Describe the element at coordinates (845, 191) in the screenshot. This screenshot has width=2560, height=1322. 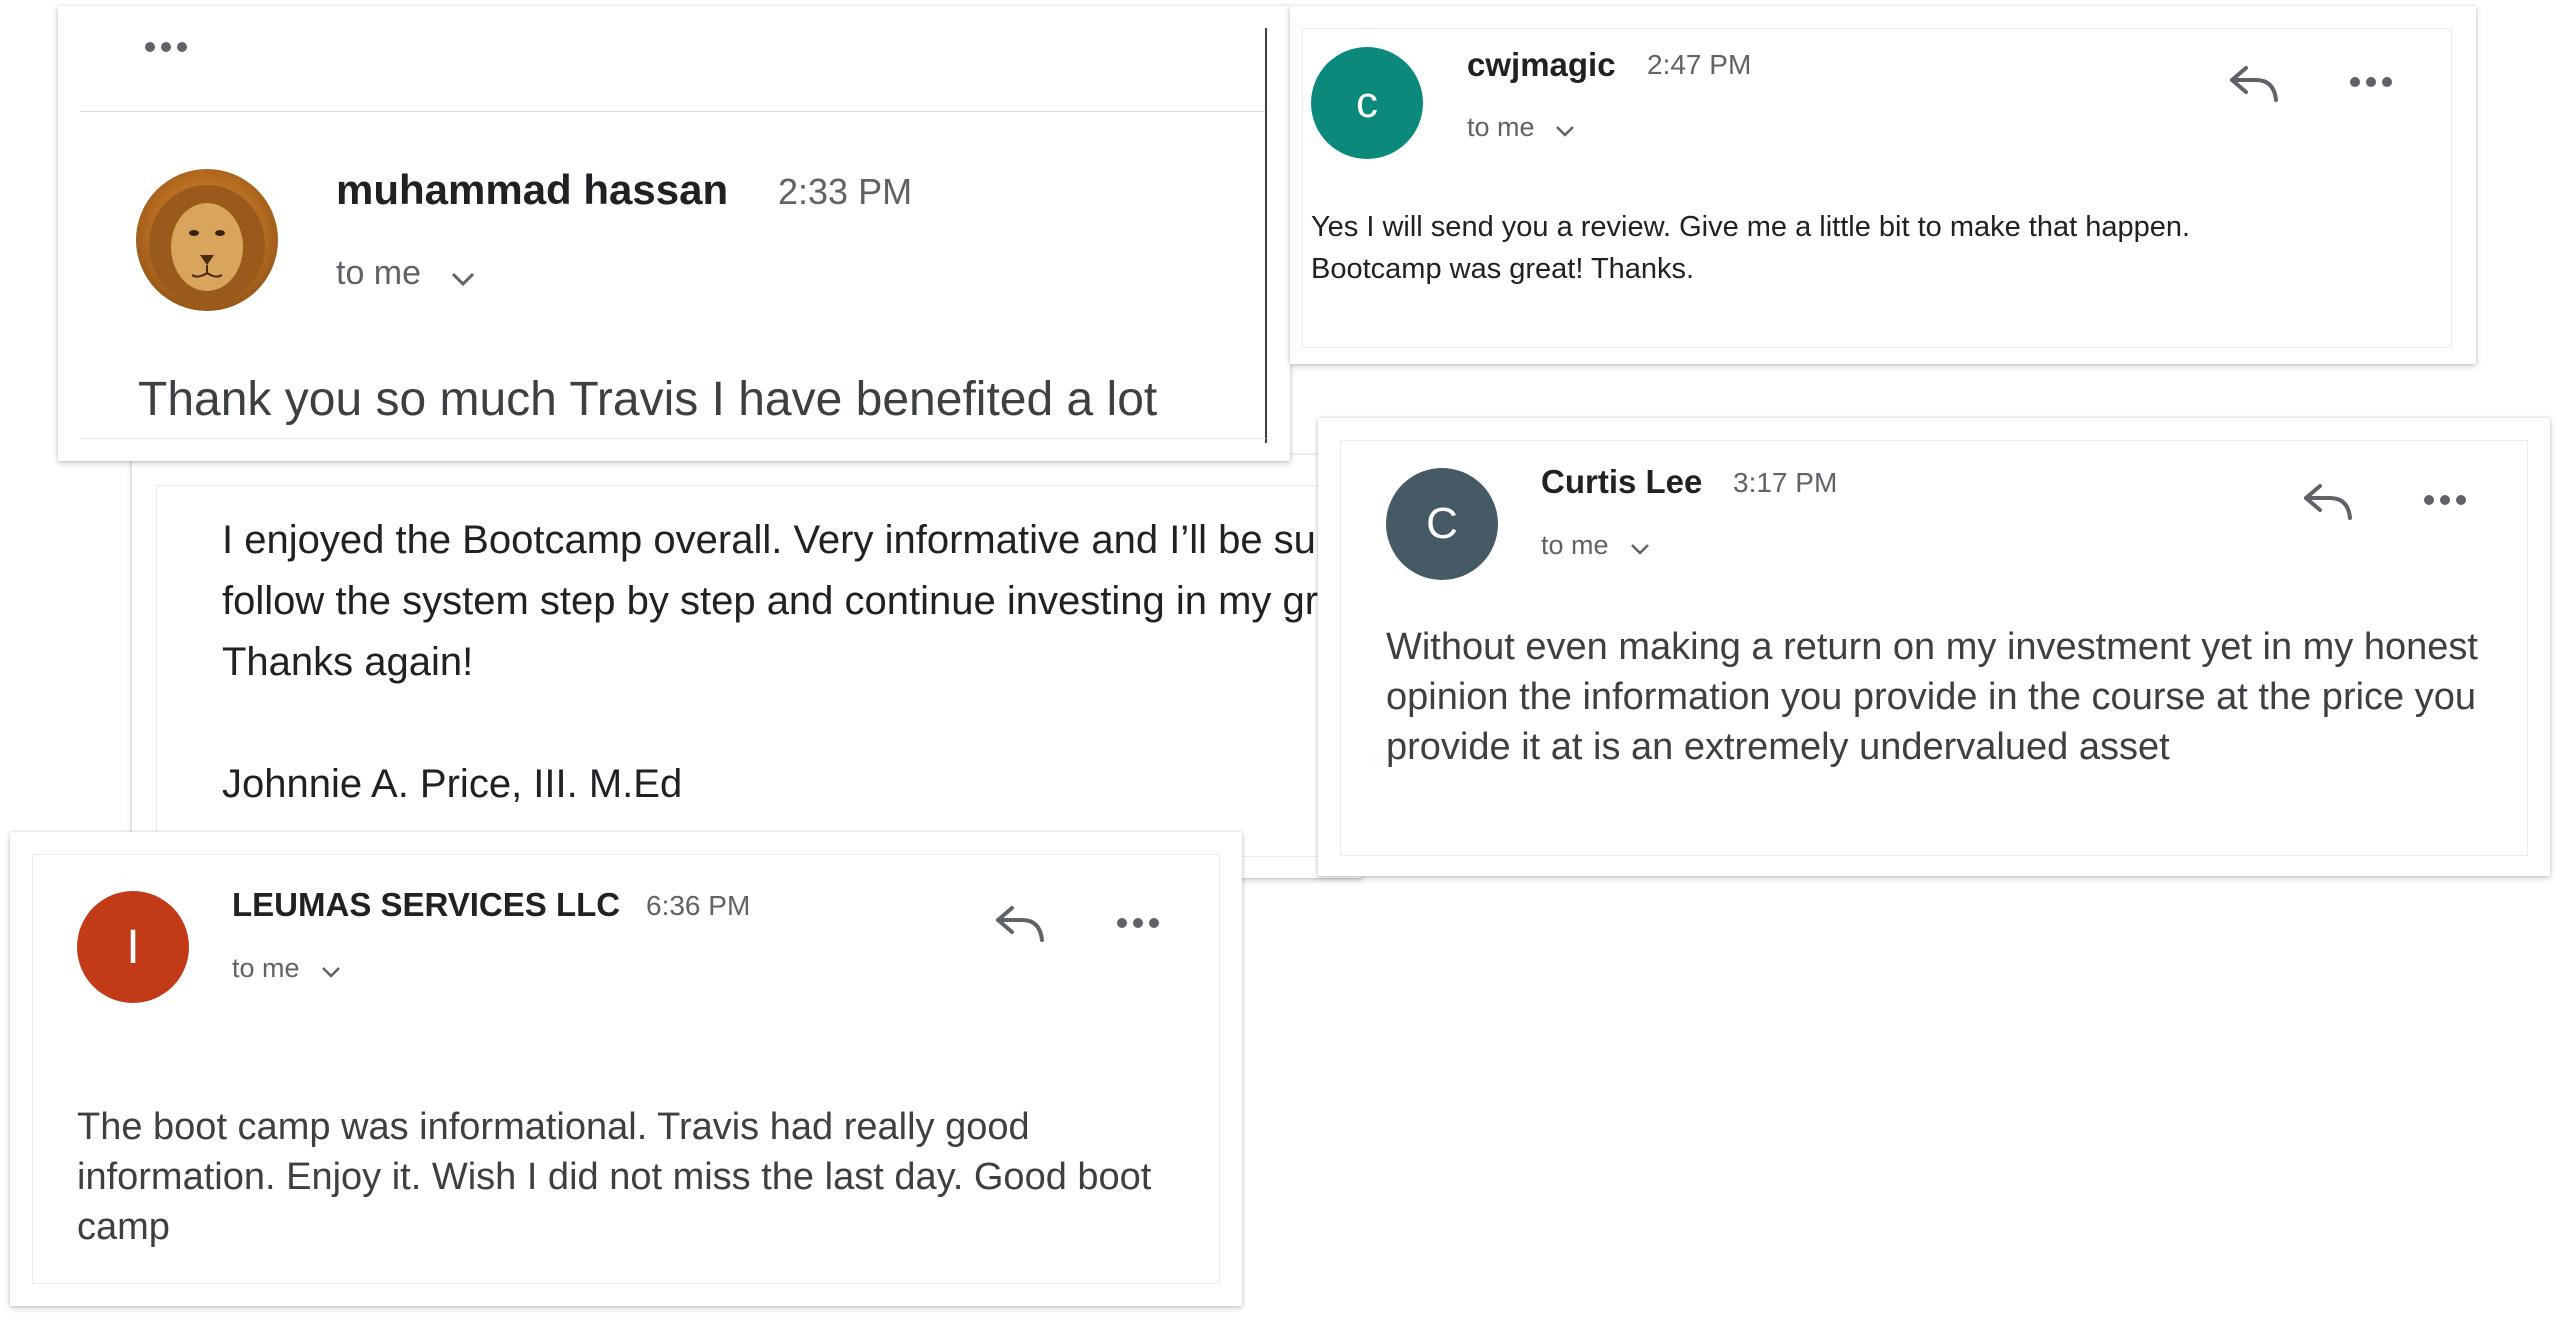
I see `sent-time: 2:33 PM` at that location.